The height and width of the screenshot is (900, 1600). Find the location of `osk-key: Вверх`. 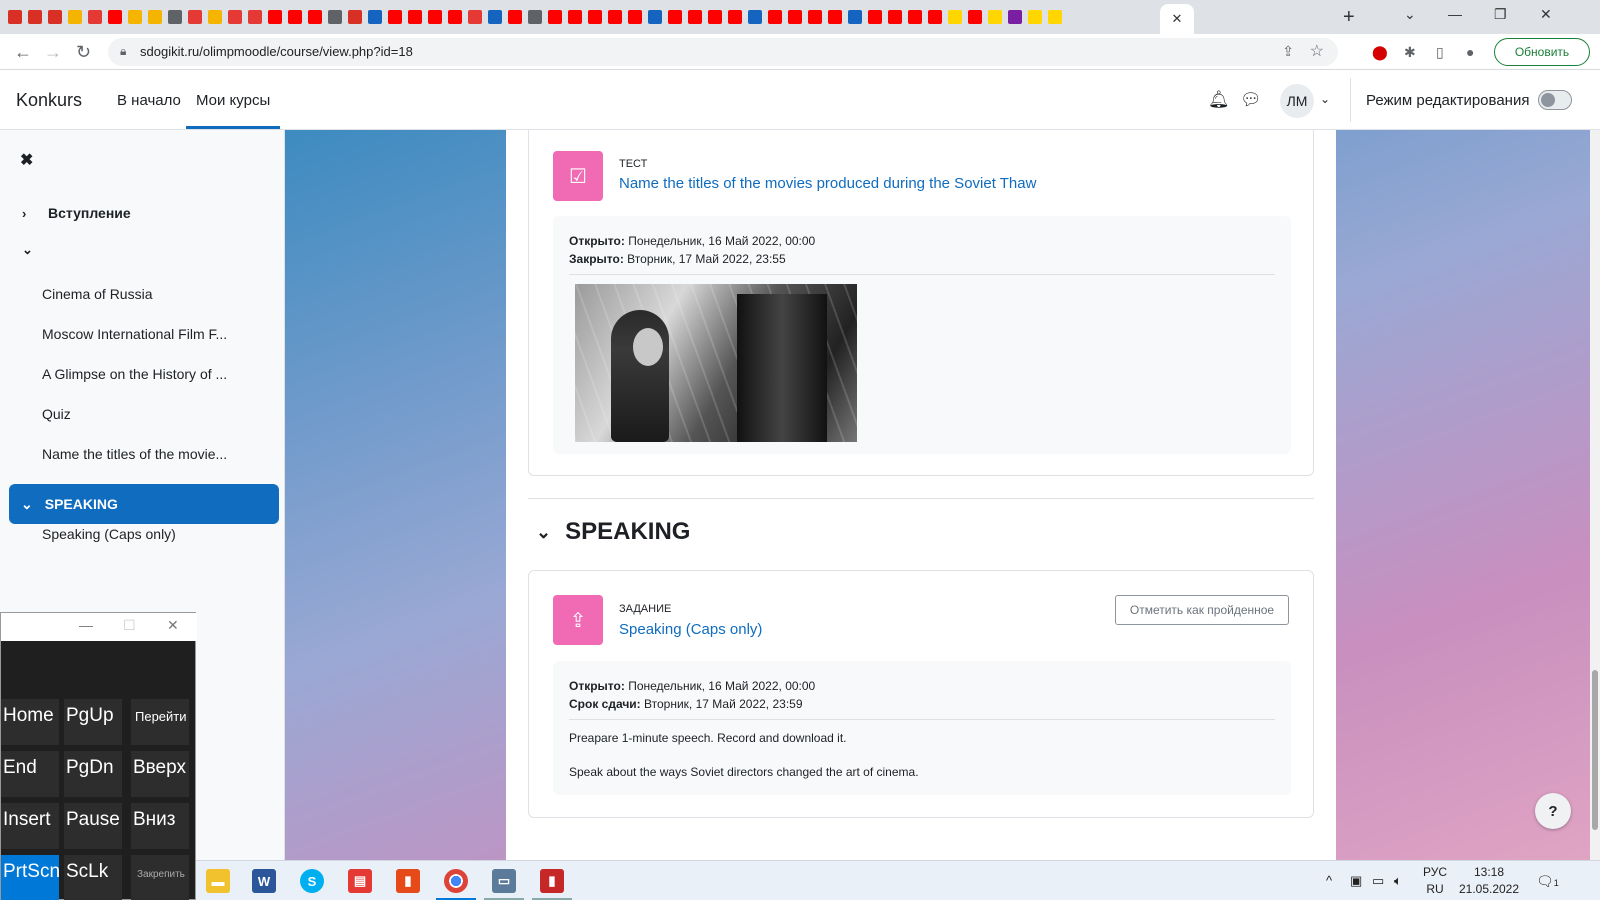

osk-key: Вверх is located at coordinates (160, 774).